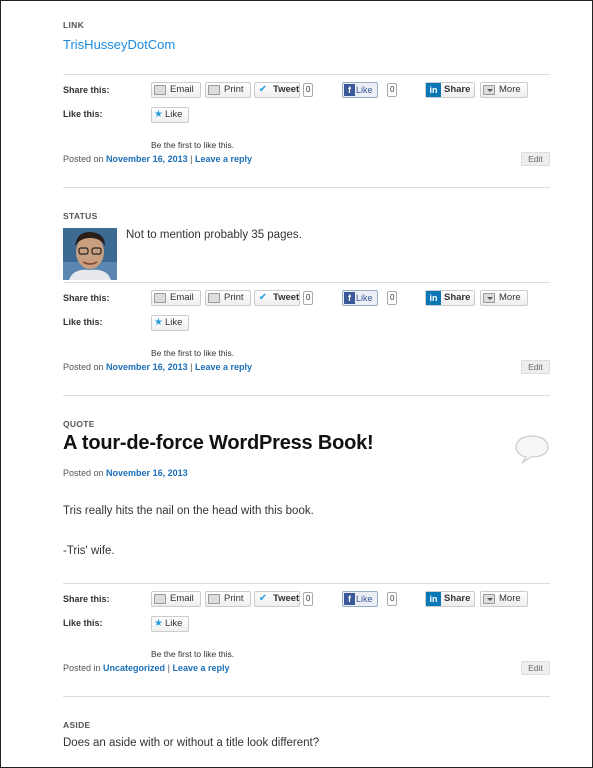 The height and width of the screenshot is (768, 593). Describe the element at coordinates (79, 424) in the screenshot. I see `post-format-label: QUOTE` at that location.